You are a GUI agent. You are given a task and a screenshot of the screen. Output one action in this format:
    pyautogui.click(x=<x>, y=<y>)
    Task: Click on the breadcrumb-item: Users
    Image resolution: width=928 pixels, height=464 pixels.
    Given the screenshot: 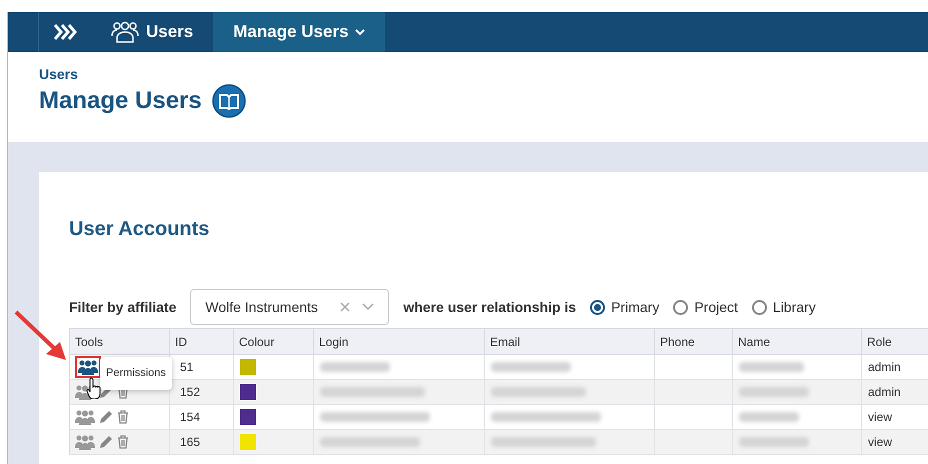 What is the action you would take?
    pyautogui.click(x=152, y=32)
    